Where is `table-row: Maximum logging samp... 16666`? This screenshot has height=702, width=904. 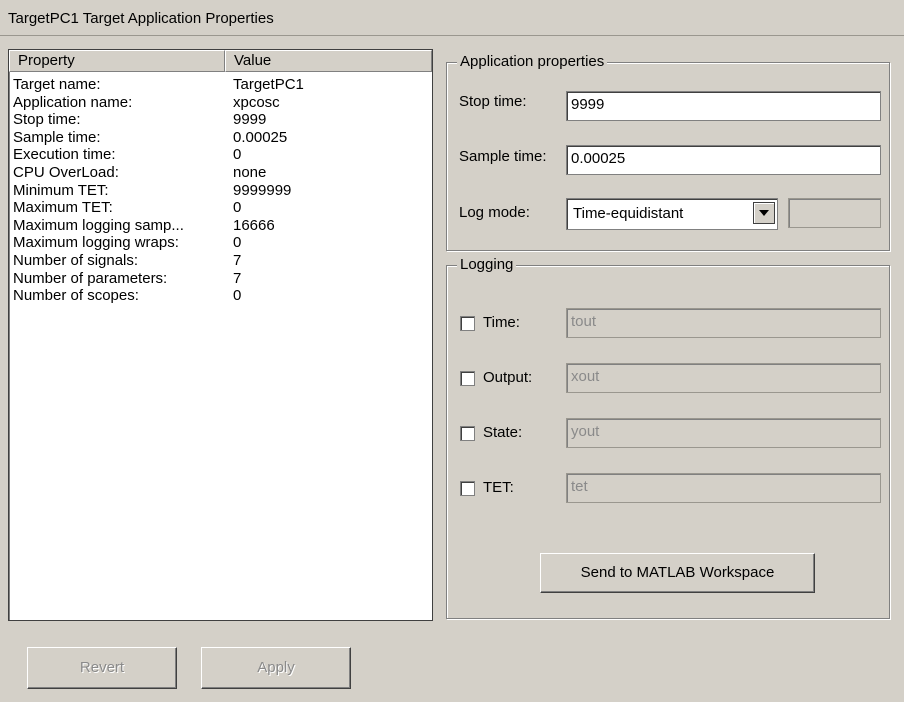 table-row: Maximum logging samp... 16666 is located at coordinates (220, 226).